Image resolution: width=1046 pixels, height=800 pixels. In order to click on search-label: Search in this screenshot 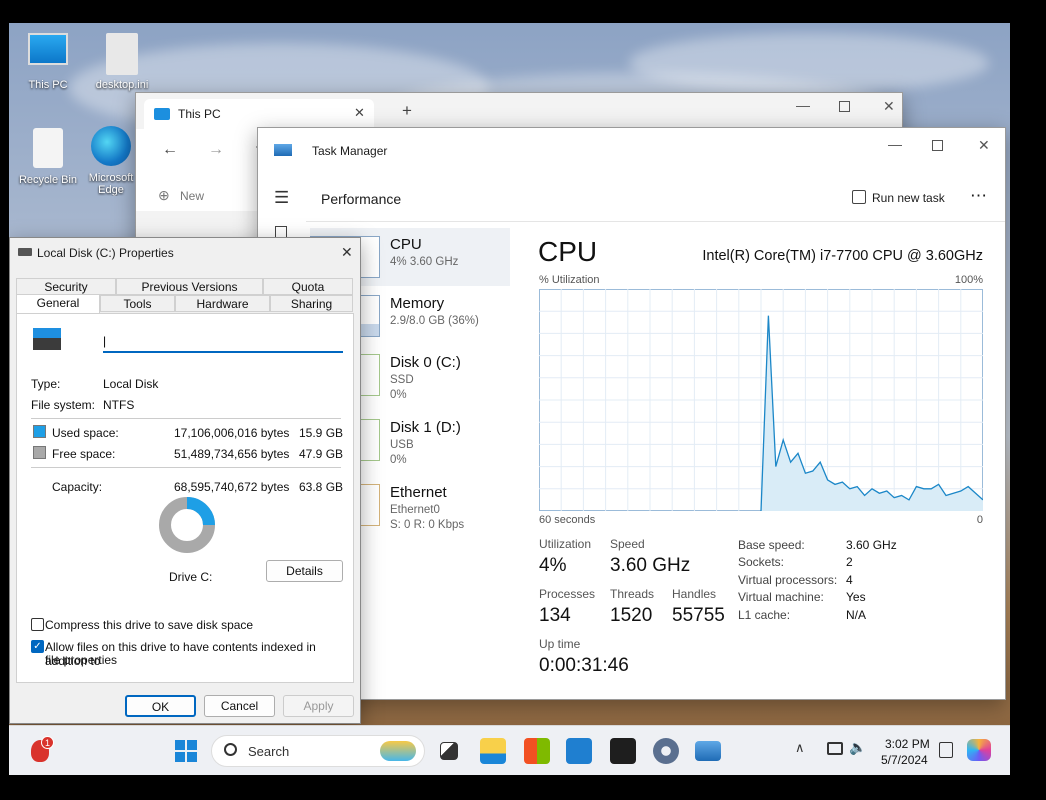, I will do `click(269, 751)`.